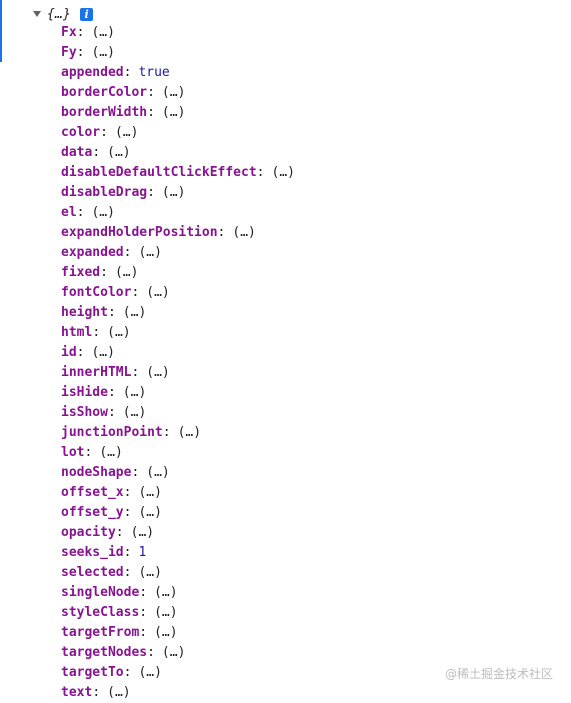  What do you see at coordinates (178, 493) in the screenshot?
I see `property-row-offset_x: offset_x: (…)` at bounding box center [178, 493].